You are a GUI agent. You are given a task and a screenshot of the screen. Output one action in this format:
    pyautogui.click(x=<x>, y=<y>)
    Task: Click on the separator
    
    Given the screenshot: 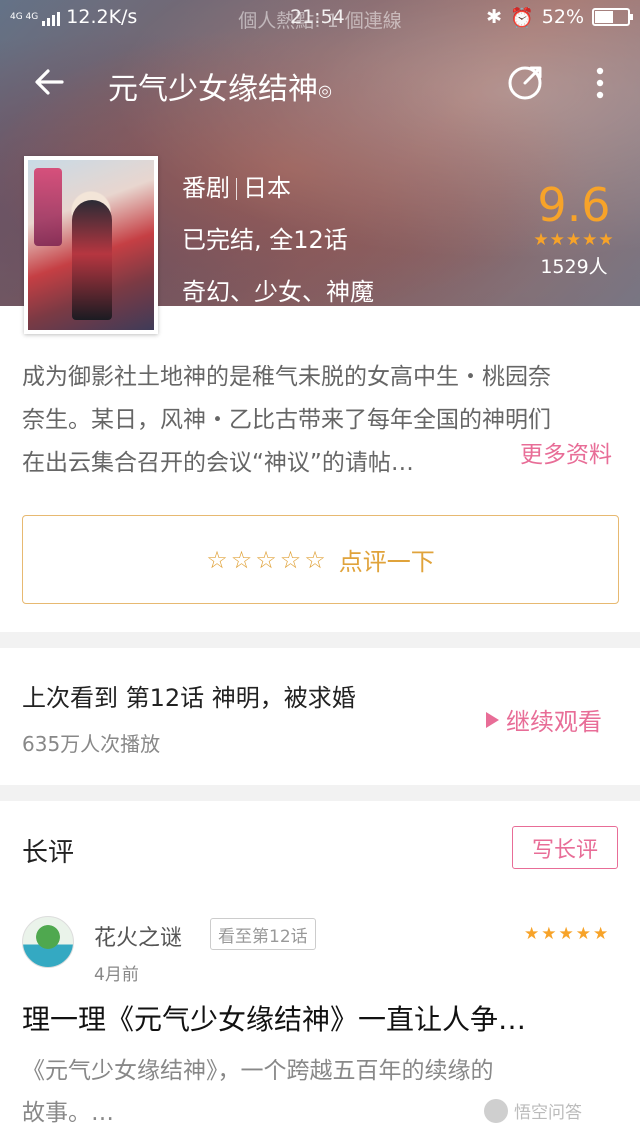 What is the action you would take?
    pyautogui.click(x=236, y=189)
    